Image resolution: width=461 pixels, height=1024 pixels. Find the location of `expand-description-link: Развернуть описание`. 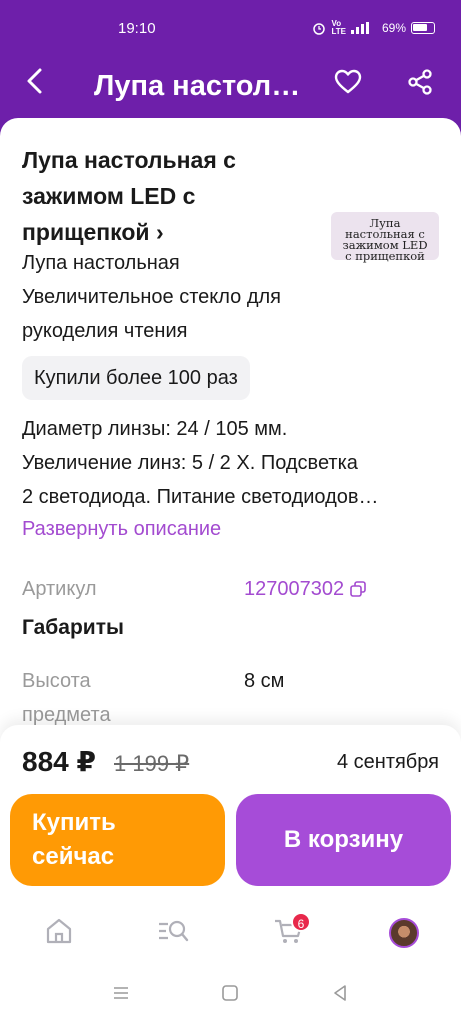

expand-description-link: Развернуть описание is located at coordinates (121, 529).